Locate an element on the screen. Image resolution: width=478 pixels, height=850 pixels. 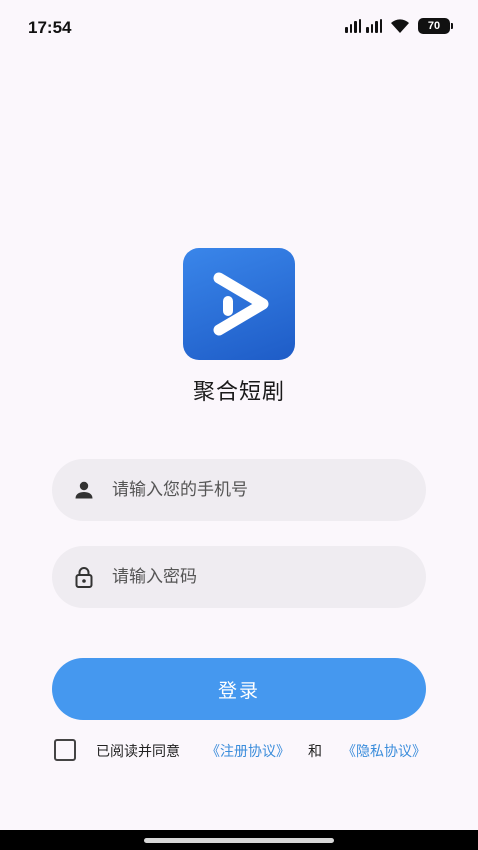
phone-input is located at coordinates (262, 490).